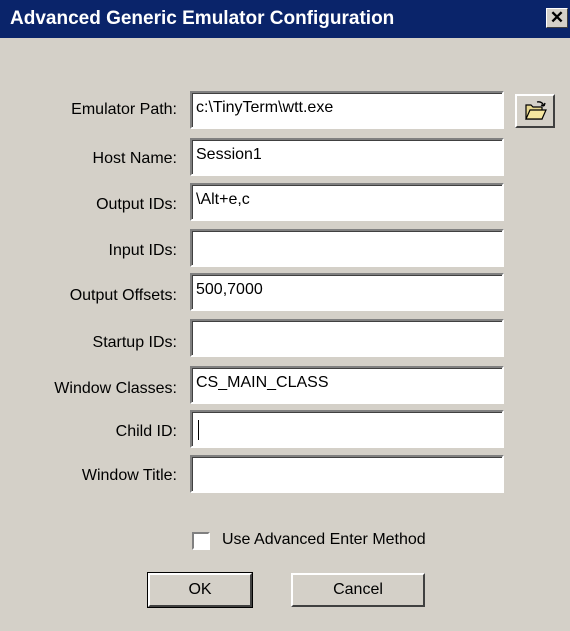 The height and width of the screenshot is (631, 570). What do you see at coordinates (200, 590) in the screenshot?
I see `ok-button: OK` at bounding box center [200, 590].